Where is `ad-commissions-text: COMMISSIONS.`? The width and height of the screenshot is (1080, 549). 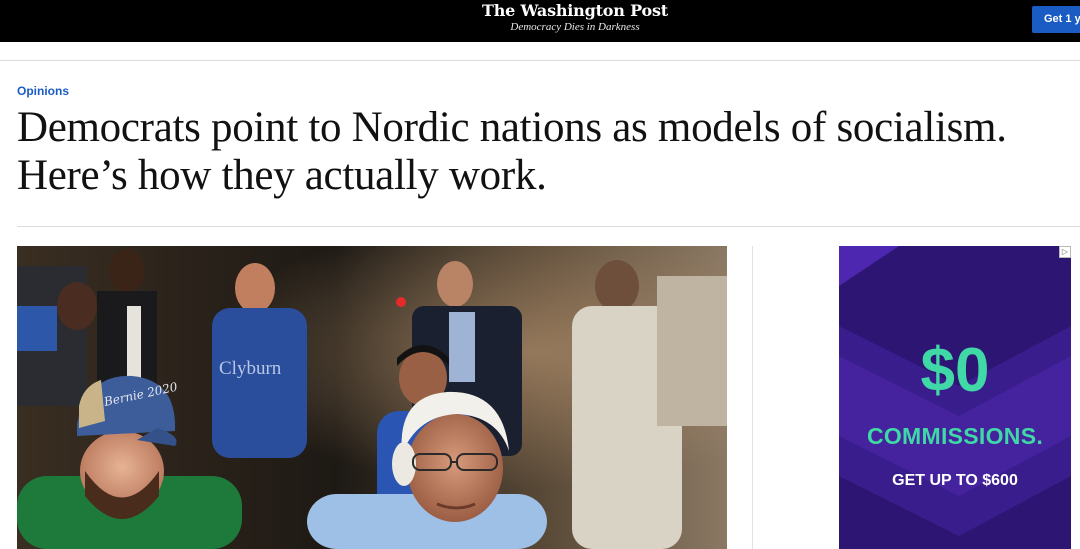 ad-commissions-text: COMMISSIONS. is located at coordinates (955, 436).